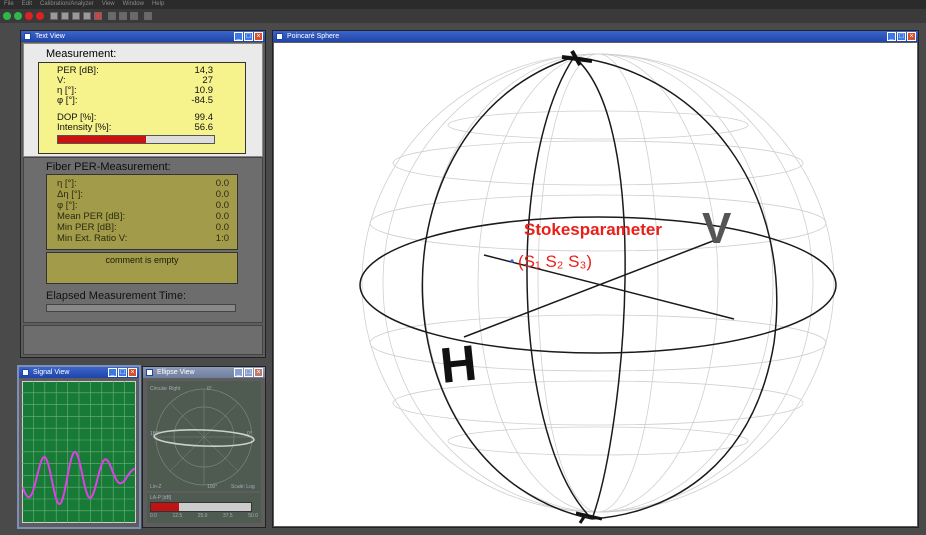 This screenshot has height=535, width=926. Describe the element at coordinates (458, 363) in the screenshot. I see `marker-h: H` at that location.